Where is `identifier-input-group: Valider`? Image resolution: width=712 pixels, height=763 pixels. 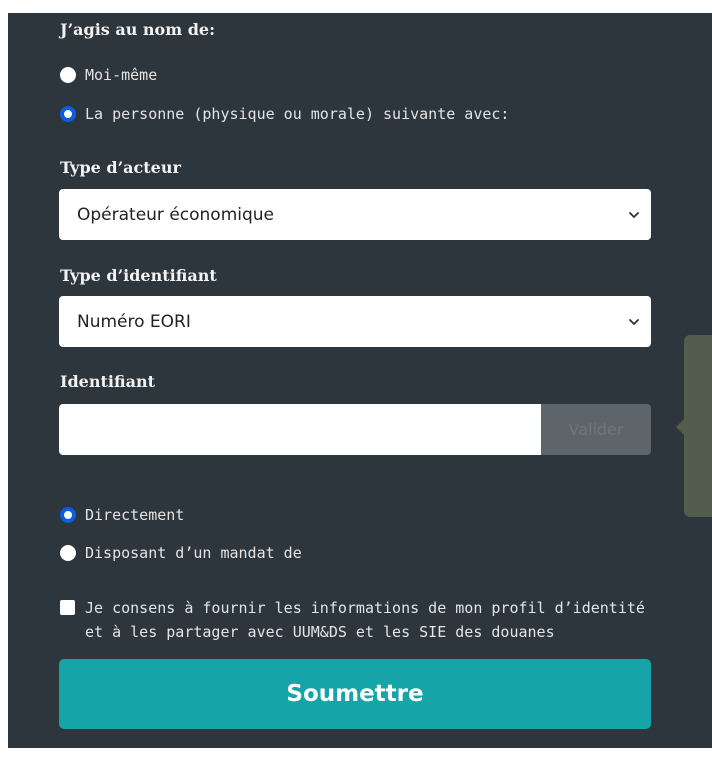
identifier-input-group: Valider is located at coordinates (355, 429).